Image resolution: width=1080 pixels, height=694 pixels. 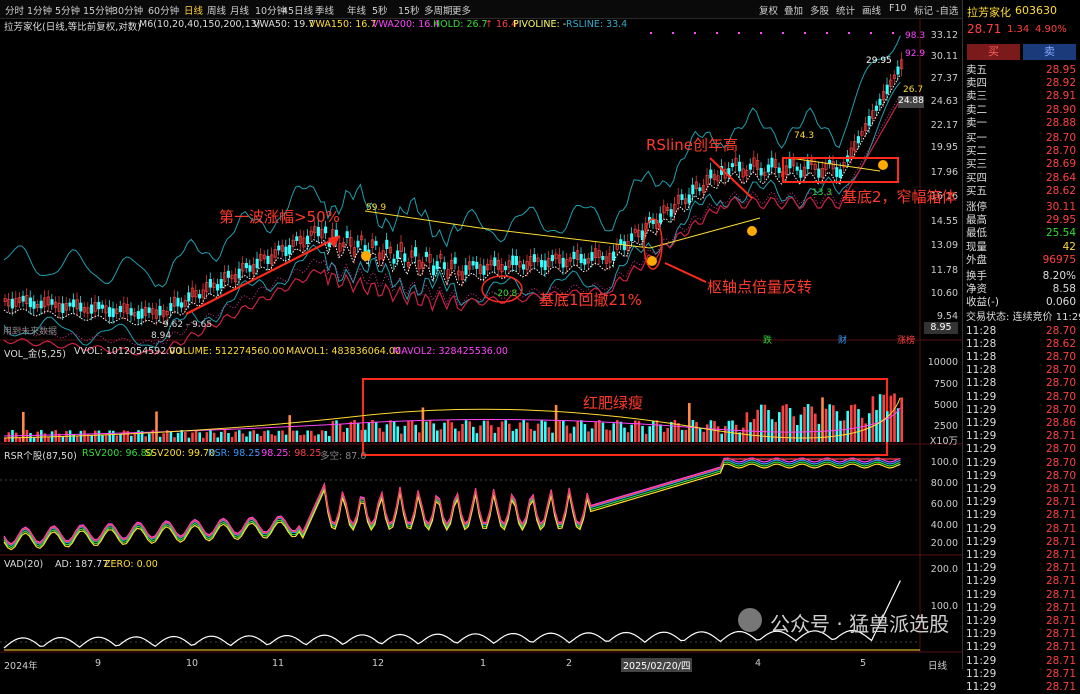 What do you see at coordinates (180, 453) in the screenshot?
I see `rsr-ssv200: SSV200: 99.70` at bounding box center [180, 453].